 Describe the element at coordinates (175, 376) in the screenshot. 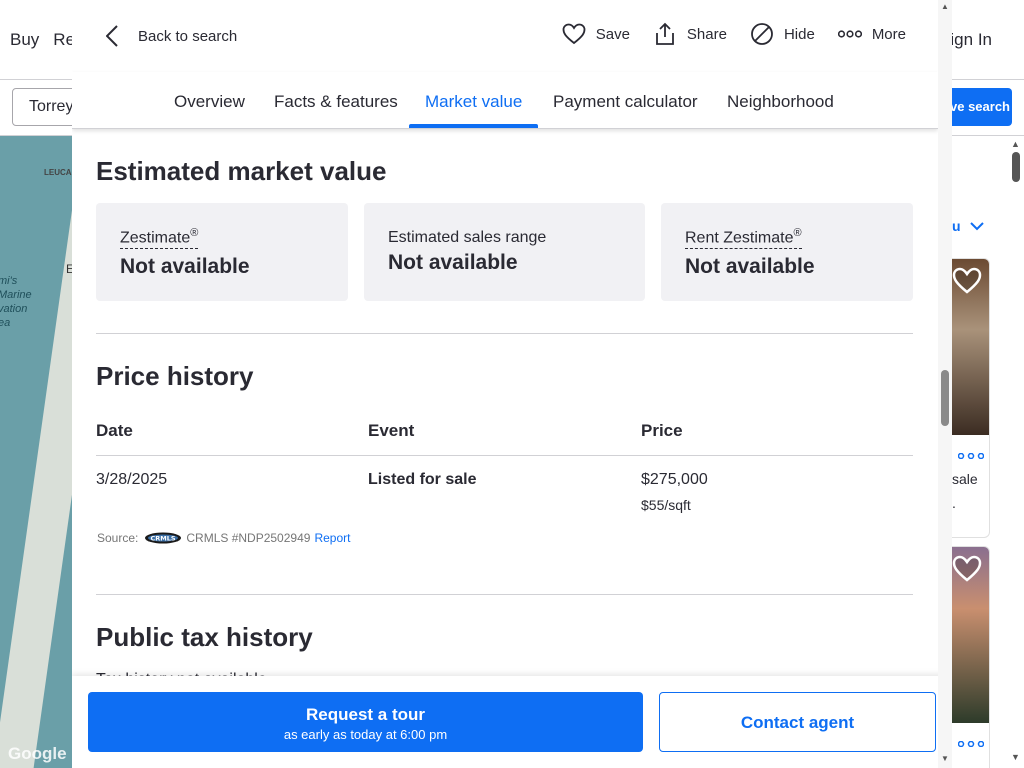

I see `price-history-heading: Price history` at that location.